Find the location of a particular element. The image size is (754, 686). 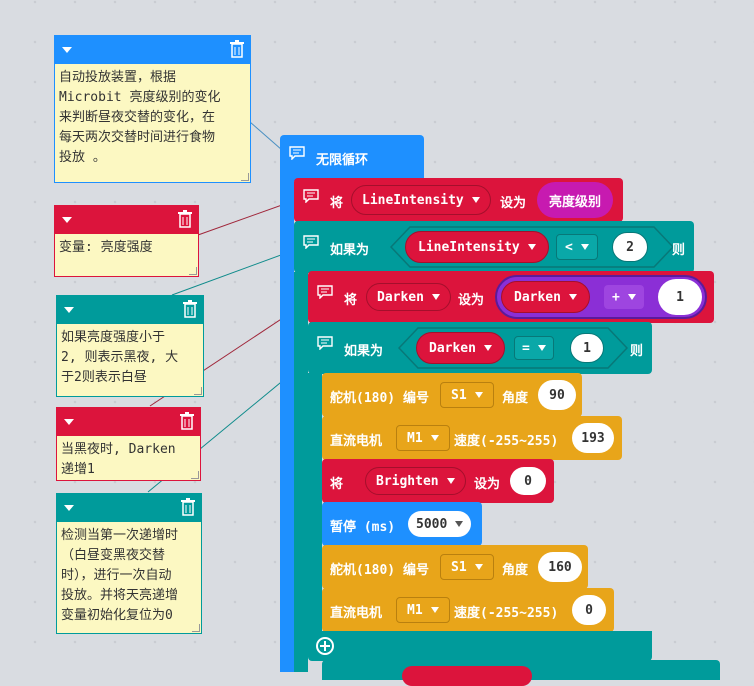

set-darken-block: 将 Darken 设为 Darken + 1 is located at coordinates (511, 297).